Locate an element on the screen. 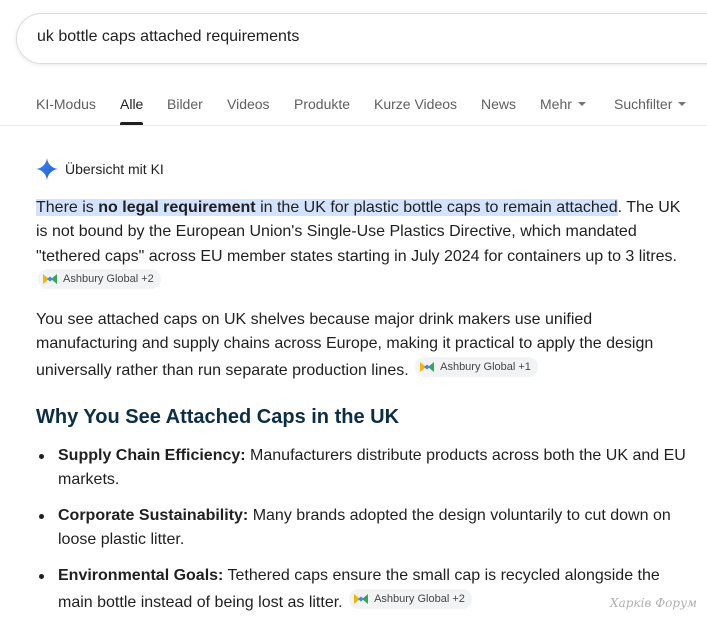  watermark: Харків Форум is located at coordinates (653, 603).